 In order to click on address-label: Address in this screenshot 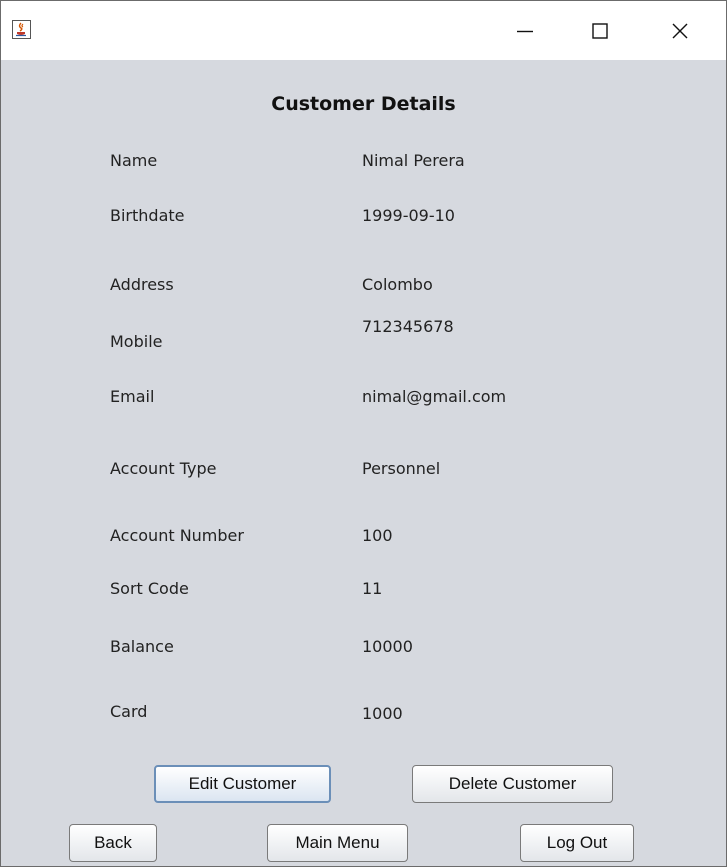, I will do `click(142, 284)`.